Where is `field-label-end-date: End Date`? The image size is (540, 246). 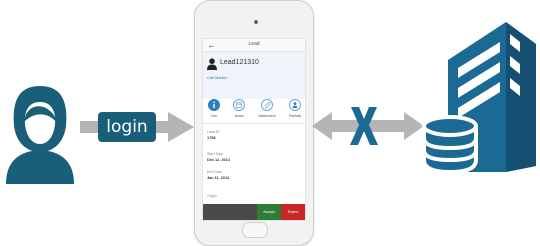 field-label-end-date: End Date is located at coordinates (214, 172).